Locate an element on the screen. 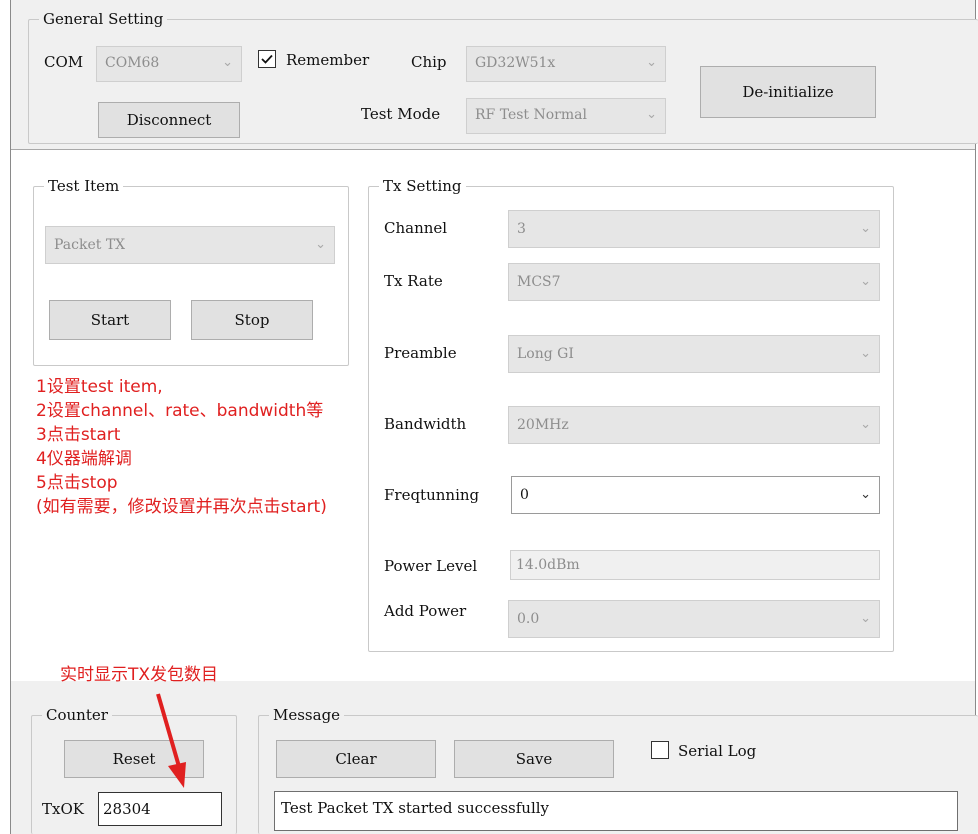  counter-title: Counter is located at coordinates (77, 715).